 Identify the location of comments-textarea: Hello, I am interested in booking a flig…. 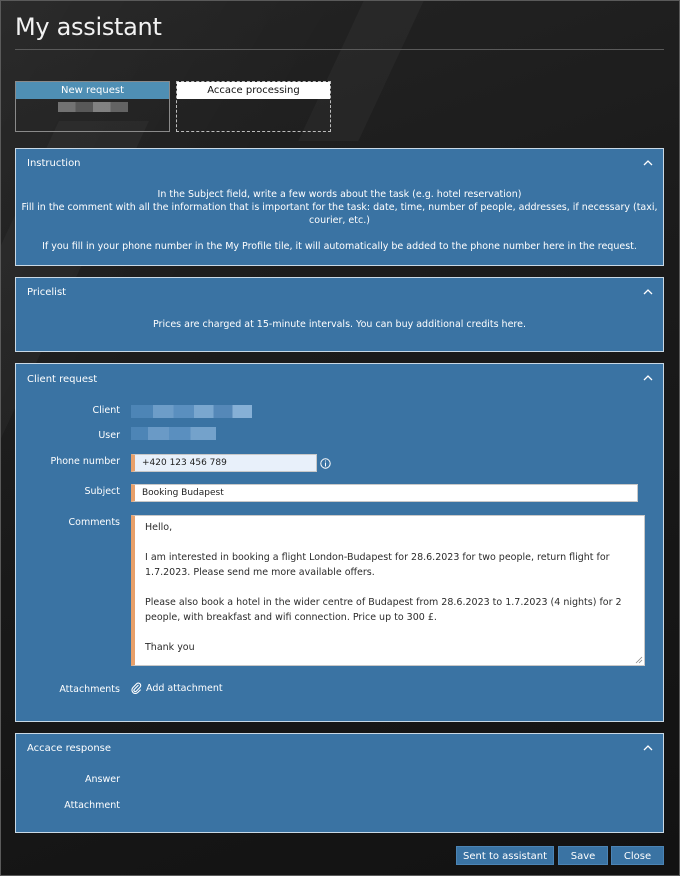
(388, 590).